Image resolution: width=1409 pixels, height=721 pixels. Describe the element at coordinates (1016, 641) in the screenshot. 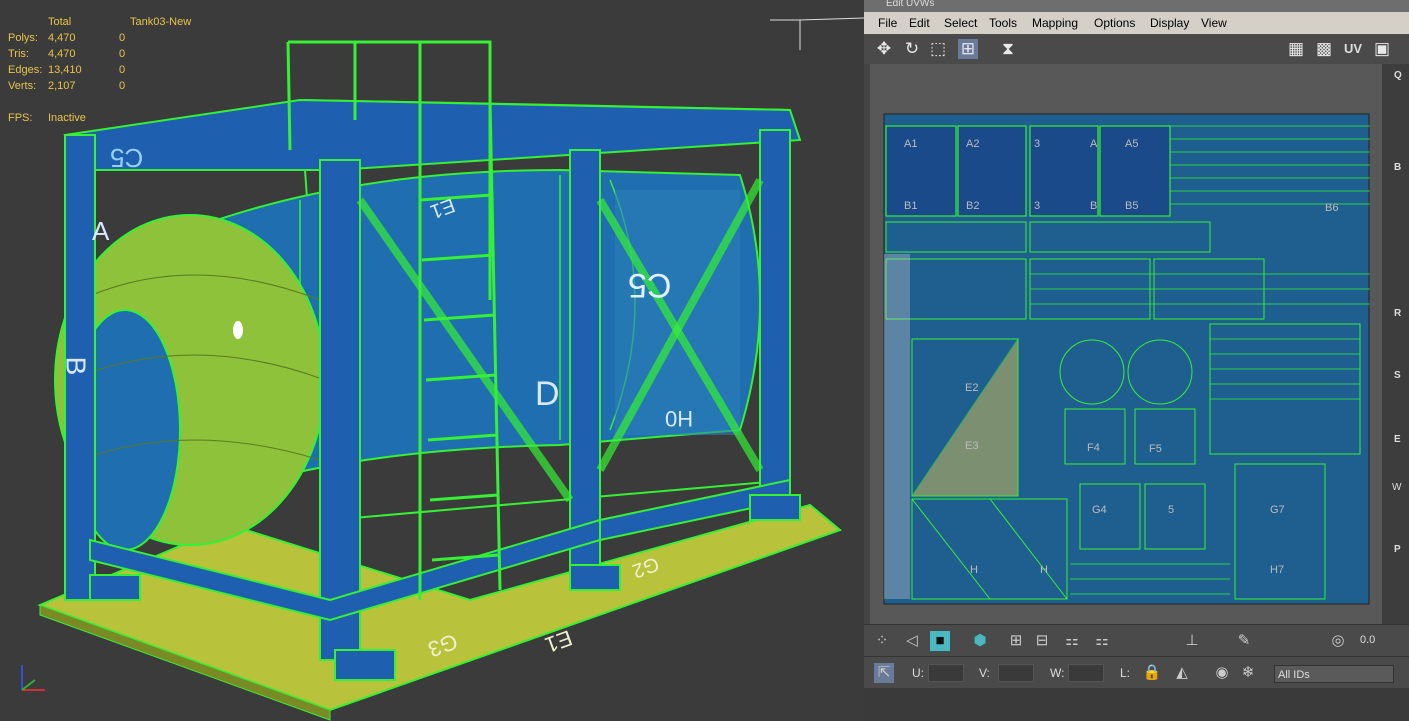

I see `grow-selection-icon: ⊞` at that location.